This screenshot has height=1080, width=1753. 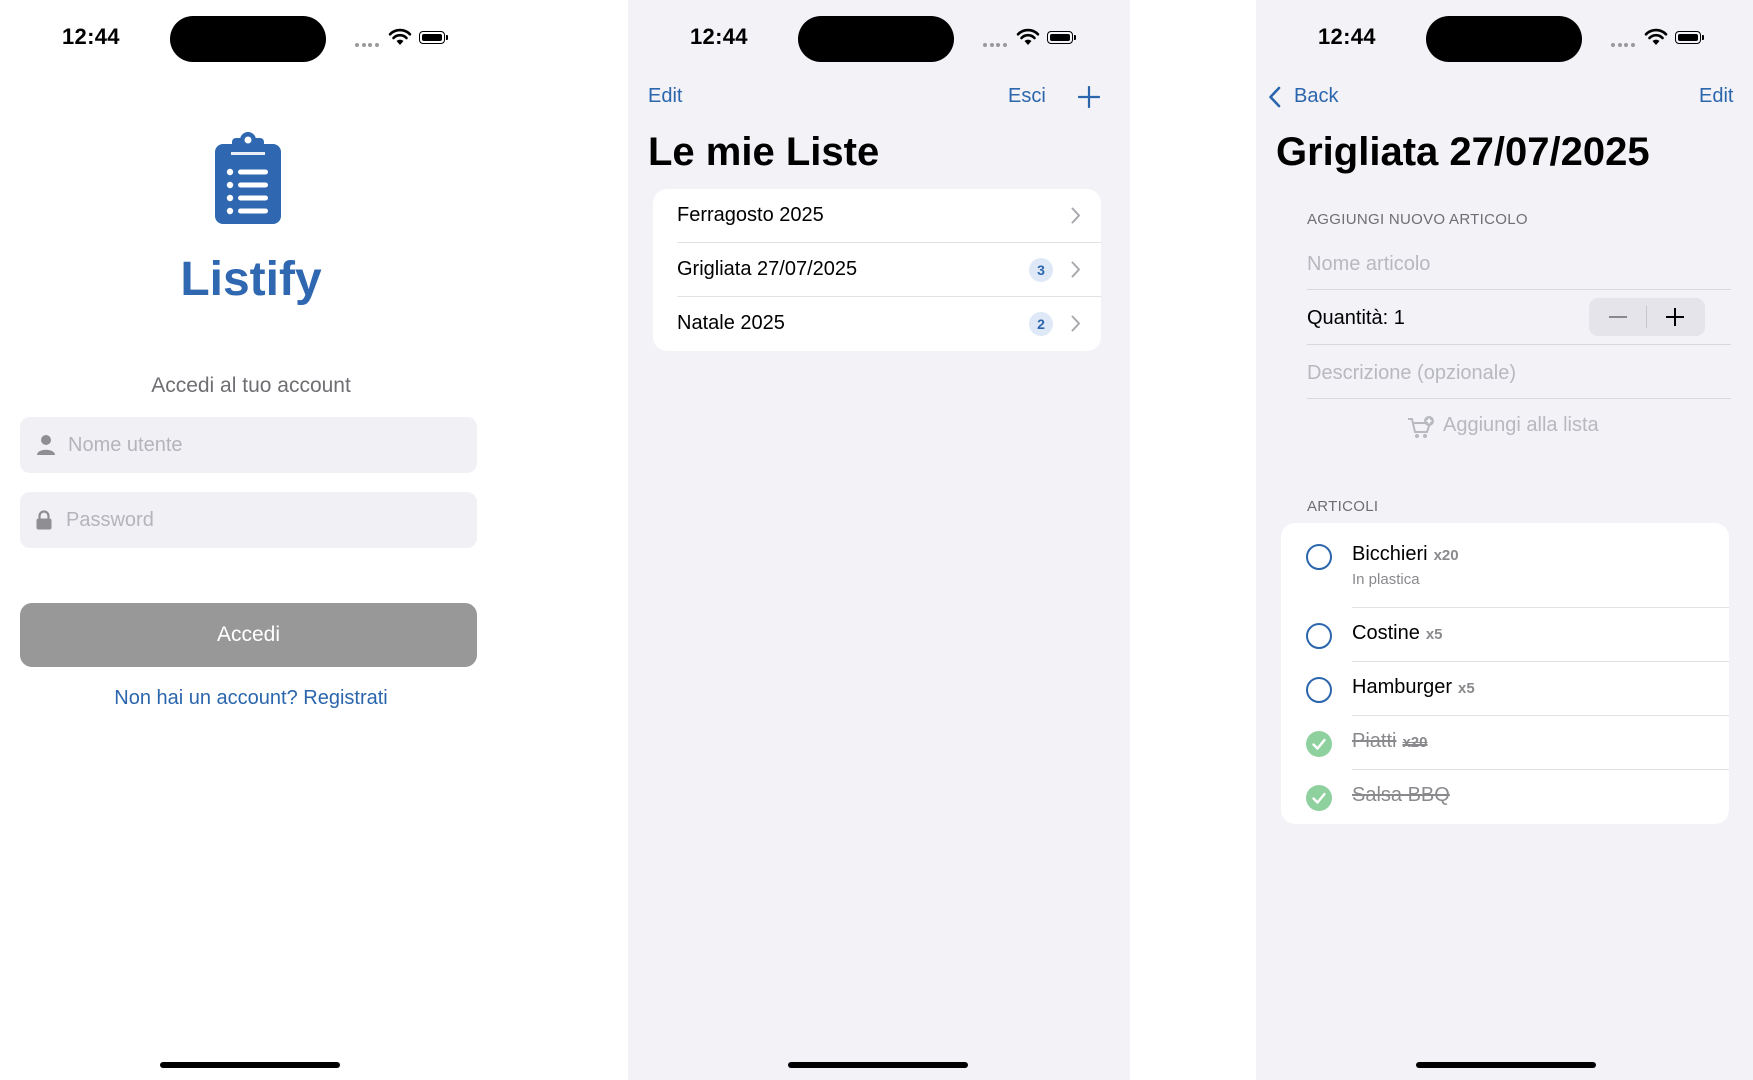 I want to click on count-badge: 2, so click(x=1041, y=324).